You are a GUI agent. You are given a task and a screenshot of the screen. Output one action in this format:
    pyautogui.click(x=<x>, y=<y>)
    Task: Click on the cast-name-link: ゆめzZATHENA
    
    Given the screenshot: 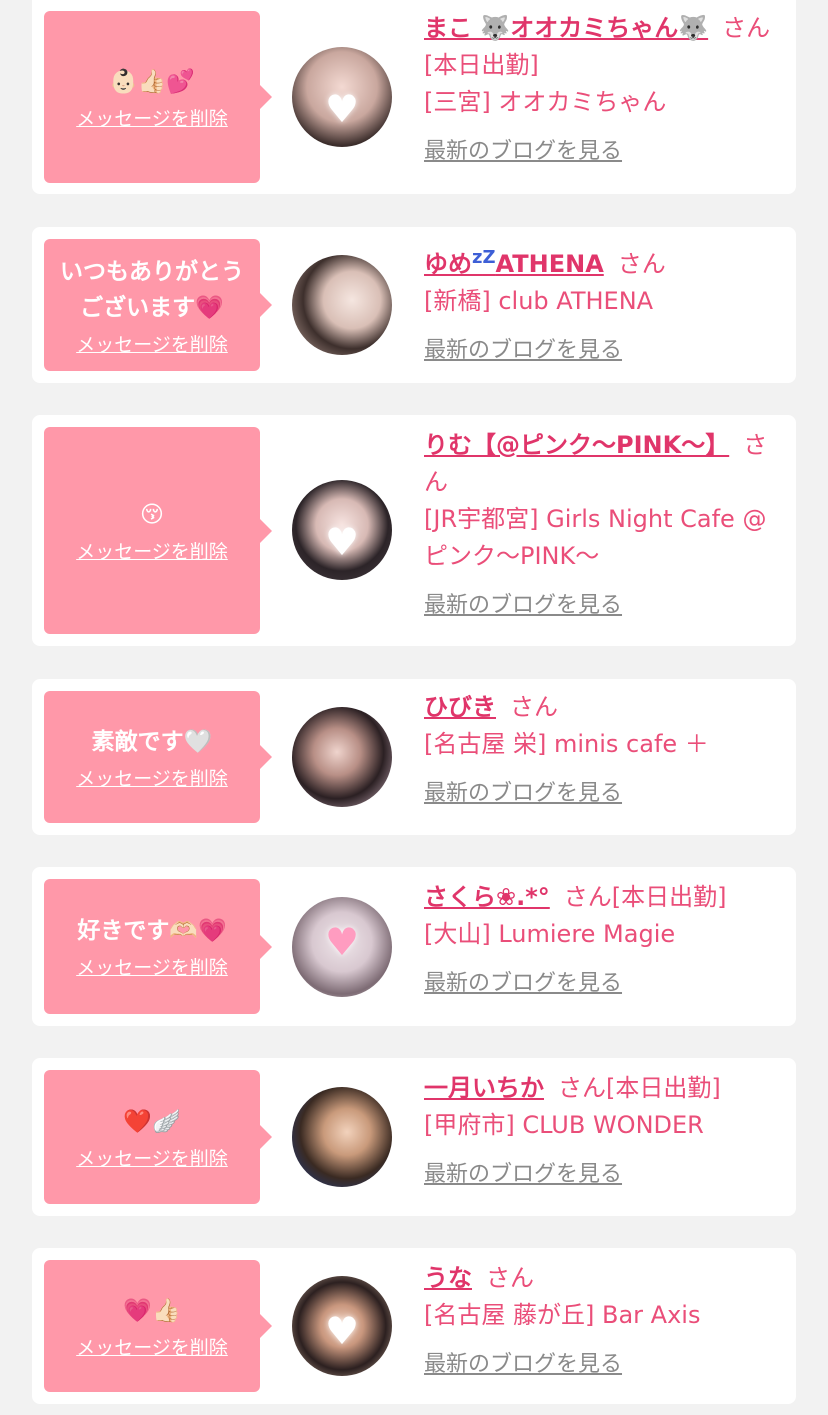 What is the action you would take?
    pyautogui.click(x=514, y=262)
    